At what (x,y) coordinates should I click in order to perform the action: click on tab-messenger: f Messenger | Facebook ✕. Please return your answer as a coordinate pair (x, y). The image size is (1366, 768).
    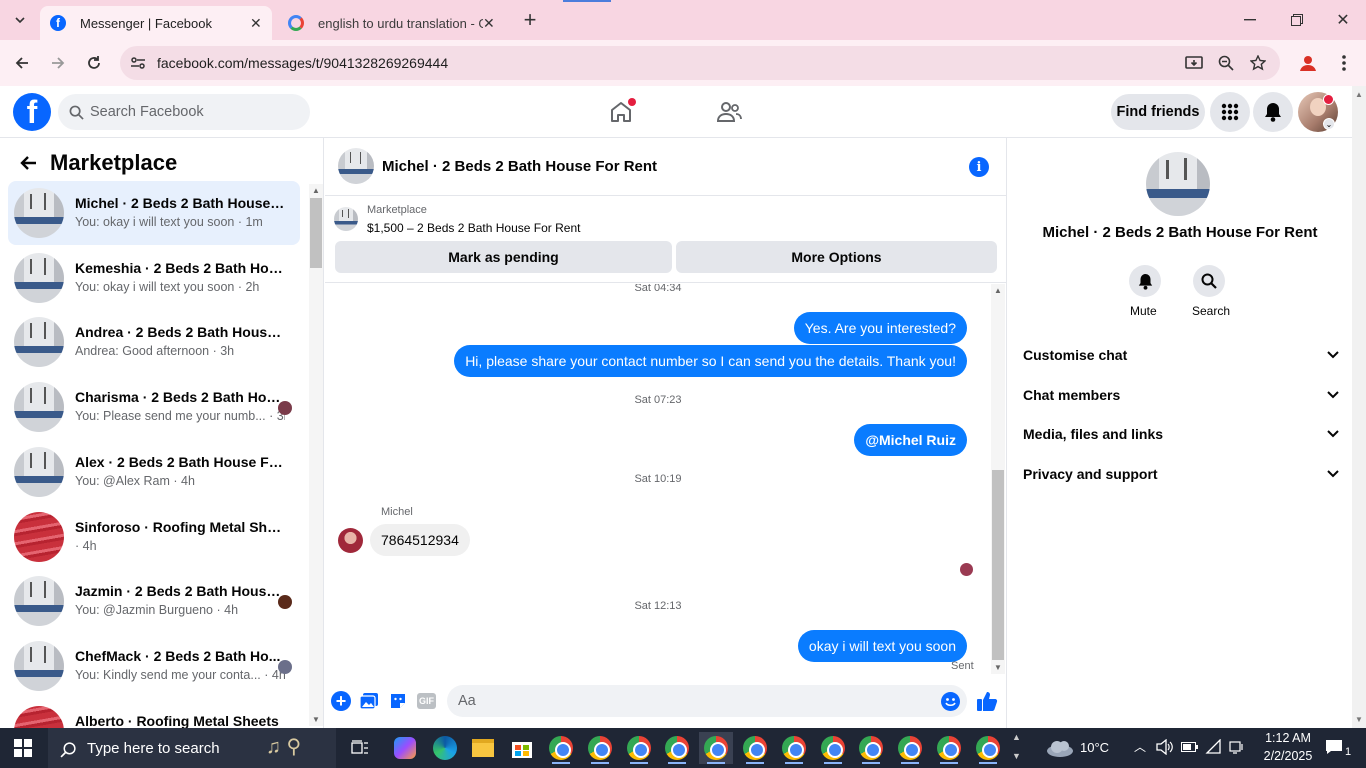
    Looking at the image, I should click on (156, 23).